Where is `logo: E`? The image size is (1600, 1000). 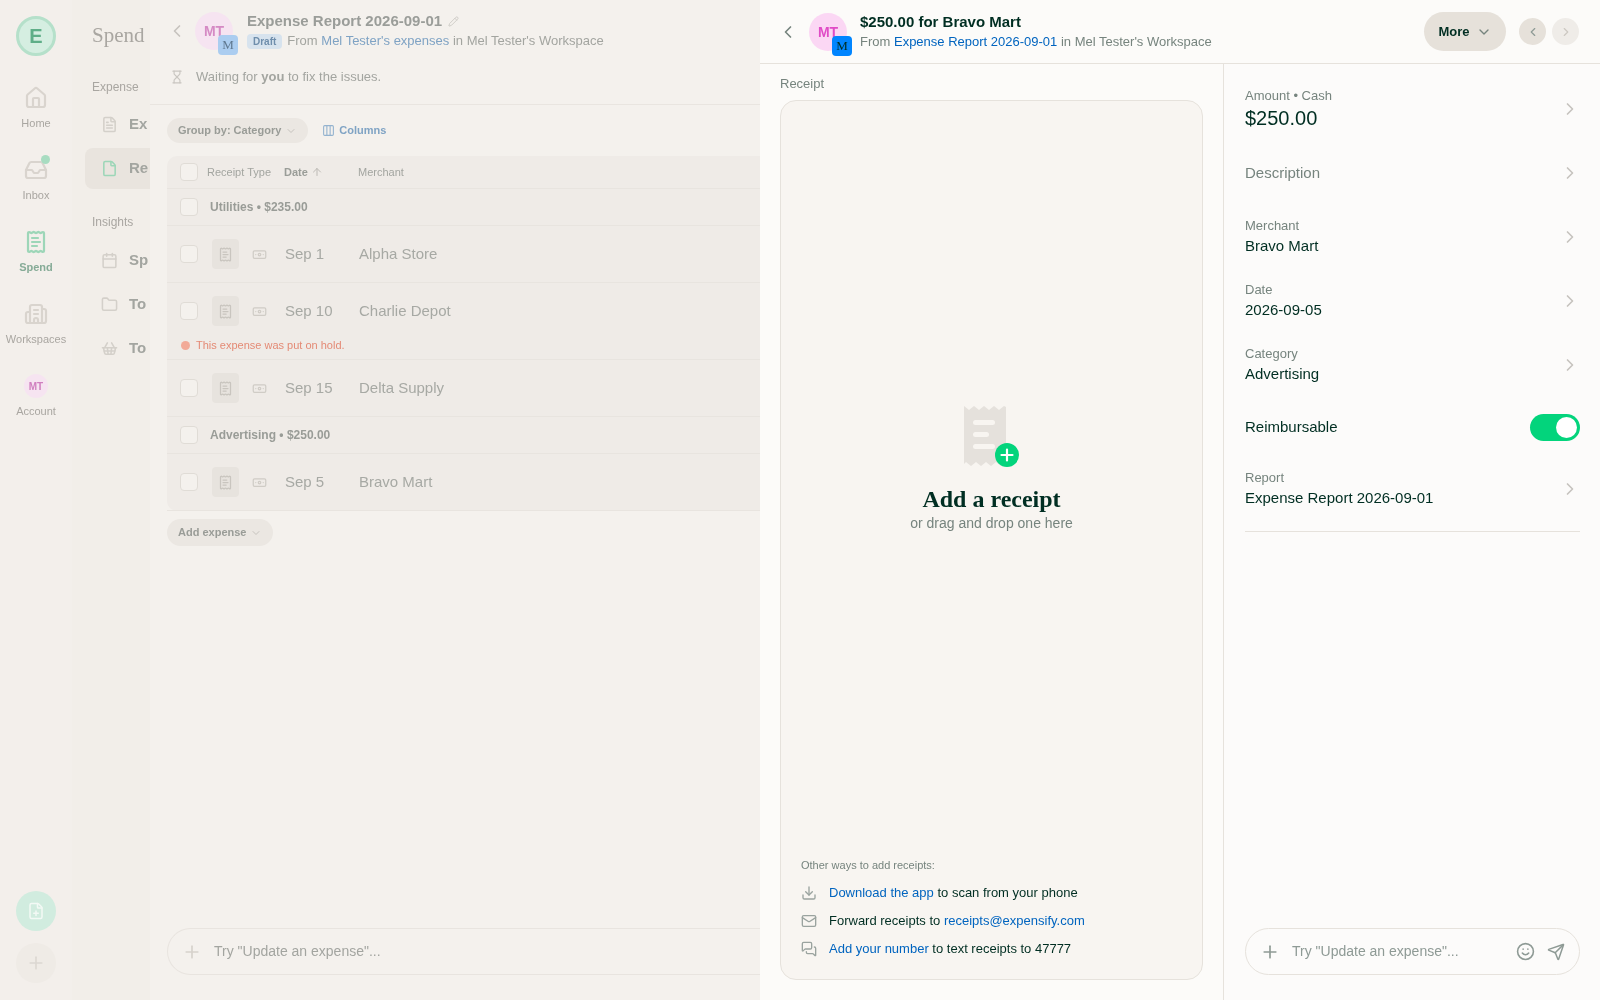
logo: E is located at coordinates (36, 36).